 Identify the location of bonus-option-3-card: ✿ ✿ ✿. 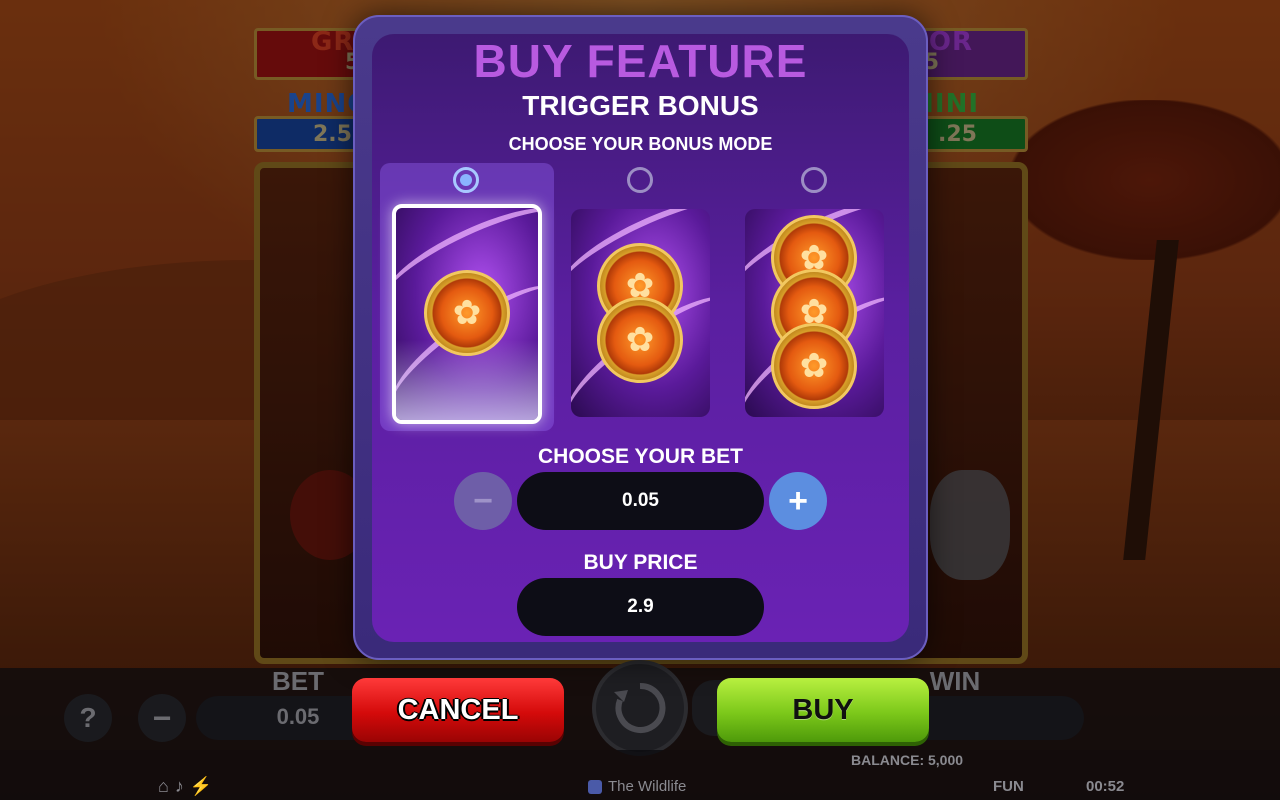
(814, 313).